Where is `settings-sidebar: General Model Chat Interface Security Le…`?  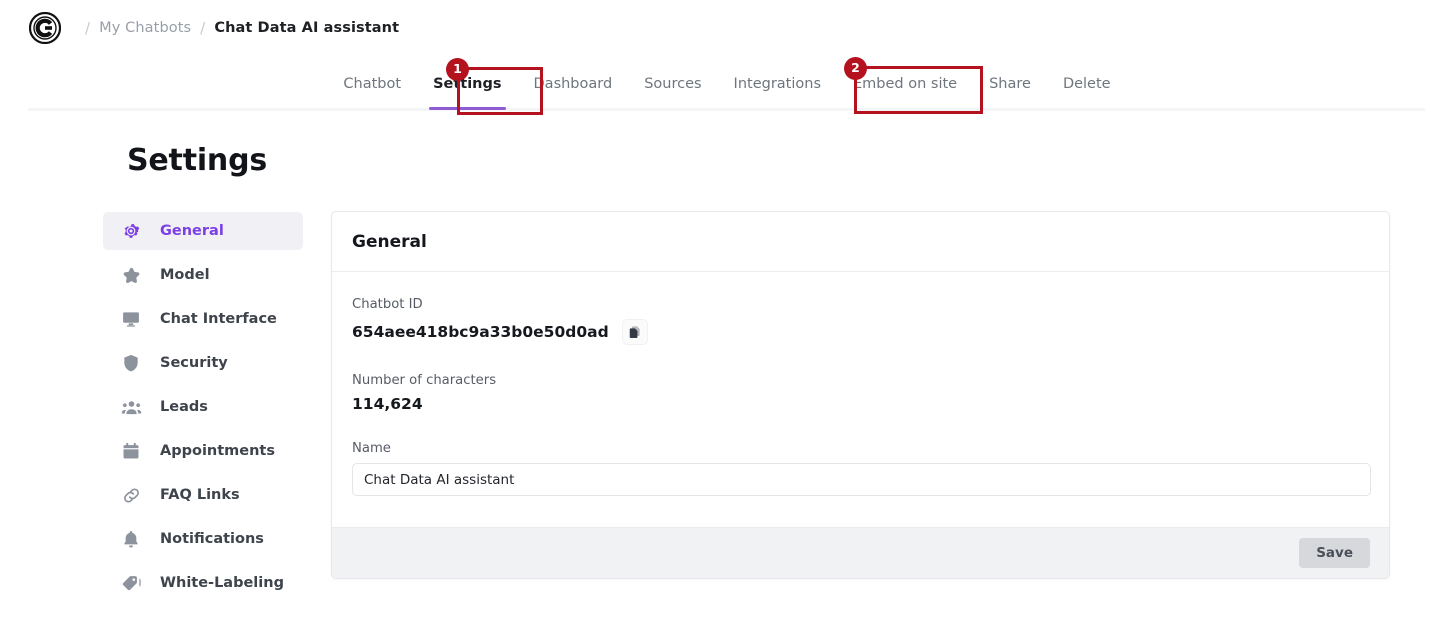 settings-sidebar: General Model Chat Interface Security Le… is located at coordinates (203, 410).